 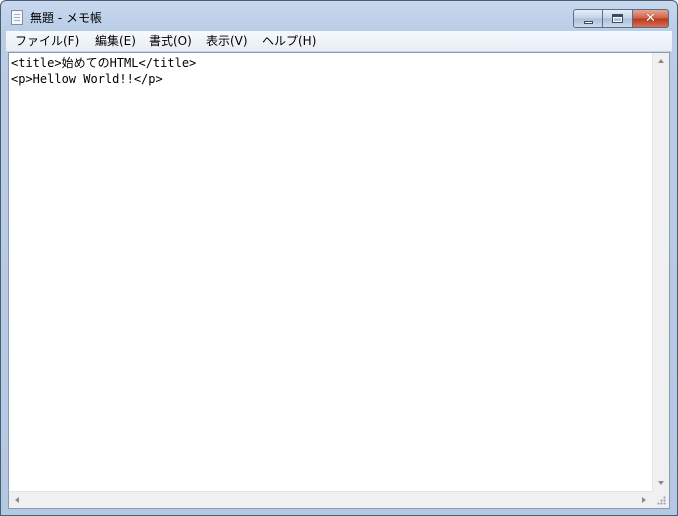 What do you see at coordinates (661, 61) in the screenshot?
I see `scroll-up-icon` at bounding box center [661, 61].